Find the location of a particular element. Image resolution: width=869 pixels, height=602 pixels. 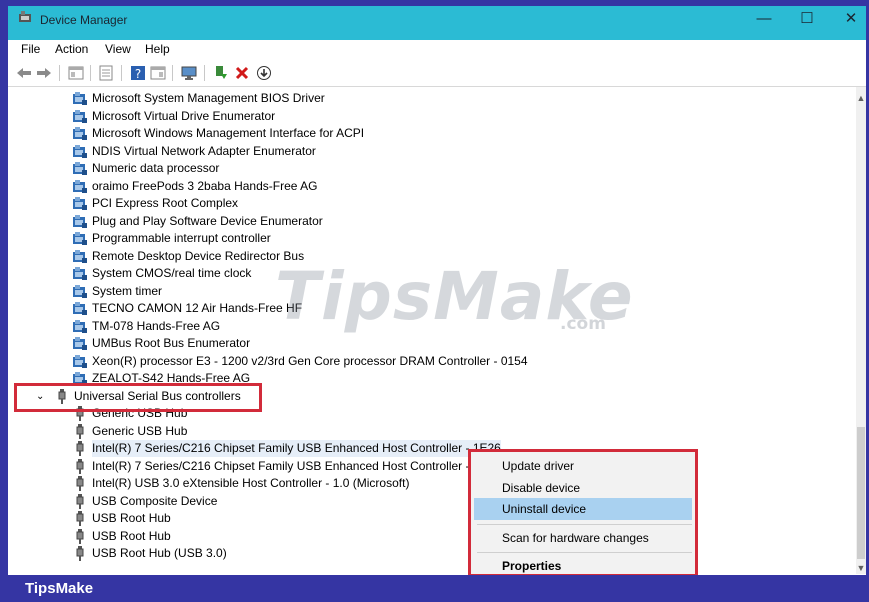

menu-view: View is located at coordinates (118, 49).